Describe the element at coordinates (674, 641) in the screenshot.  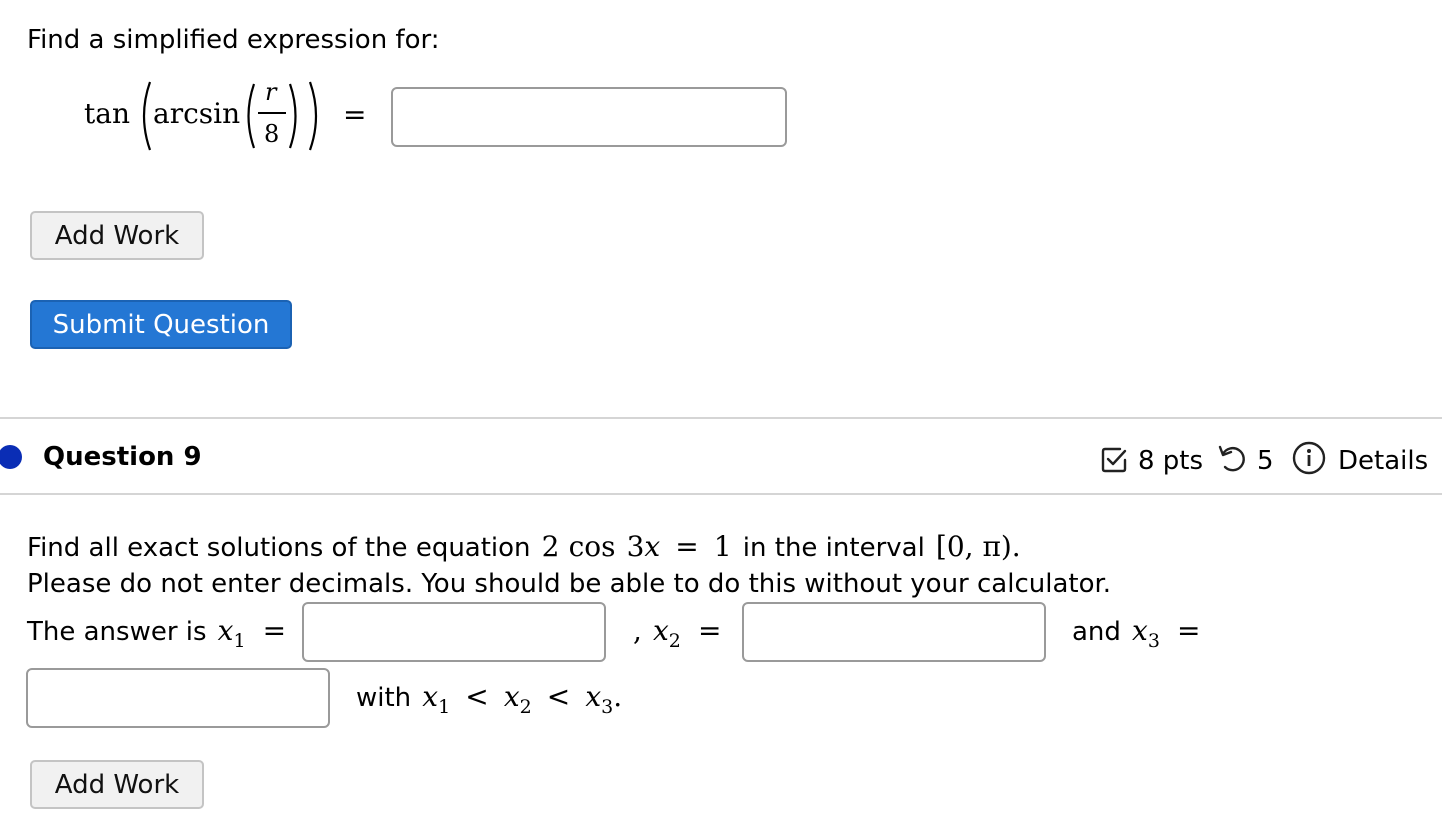
I see `x2-sub: 2` at that location.